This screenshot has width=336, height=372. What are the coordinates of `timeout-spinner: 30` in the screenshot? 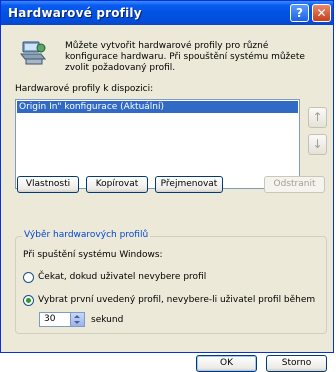 It's located at (62, 319).